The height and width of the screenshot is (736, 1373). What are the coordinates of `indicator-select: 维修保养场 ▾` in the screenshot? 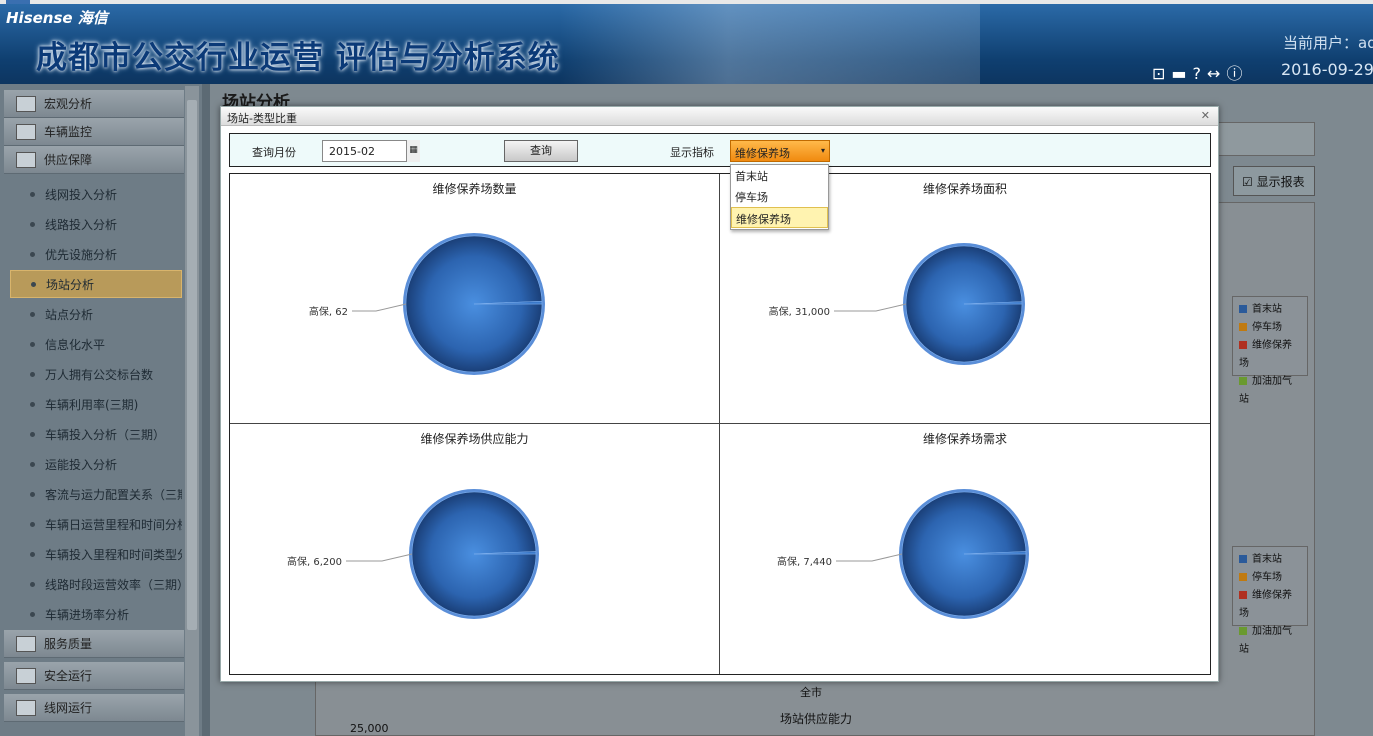 It's located at (780, 151).